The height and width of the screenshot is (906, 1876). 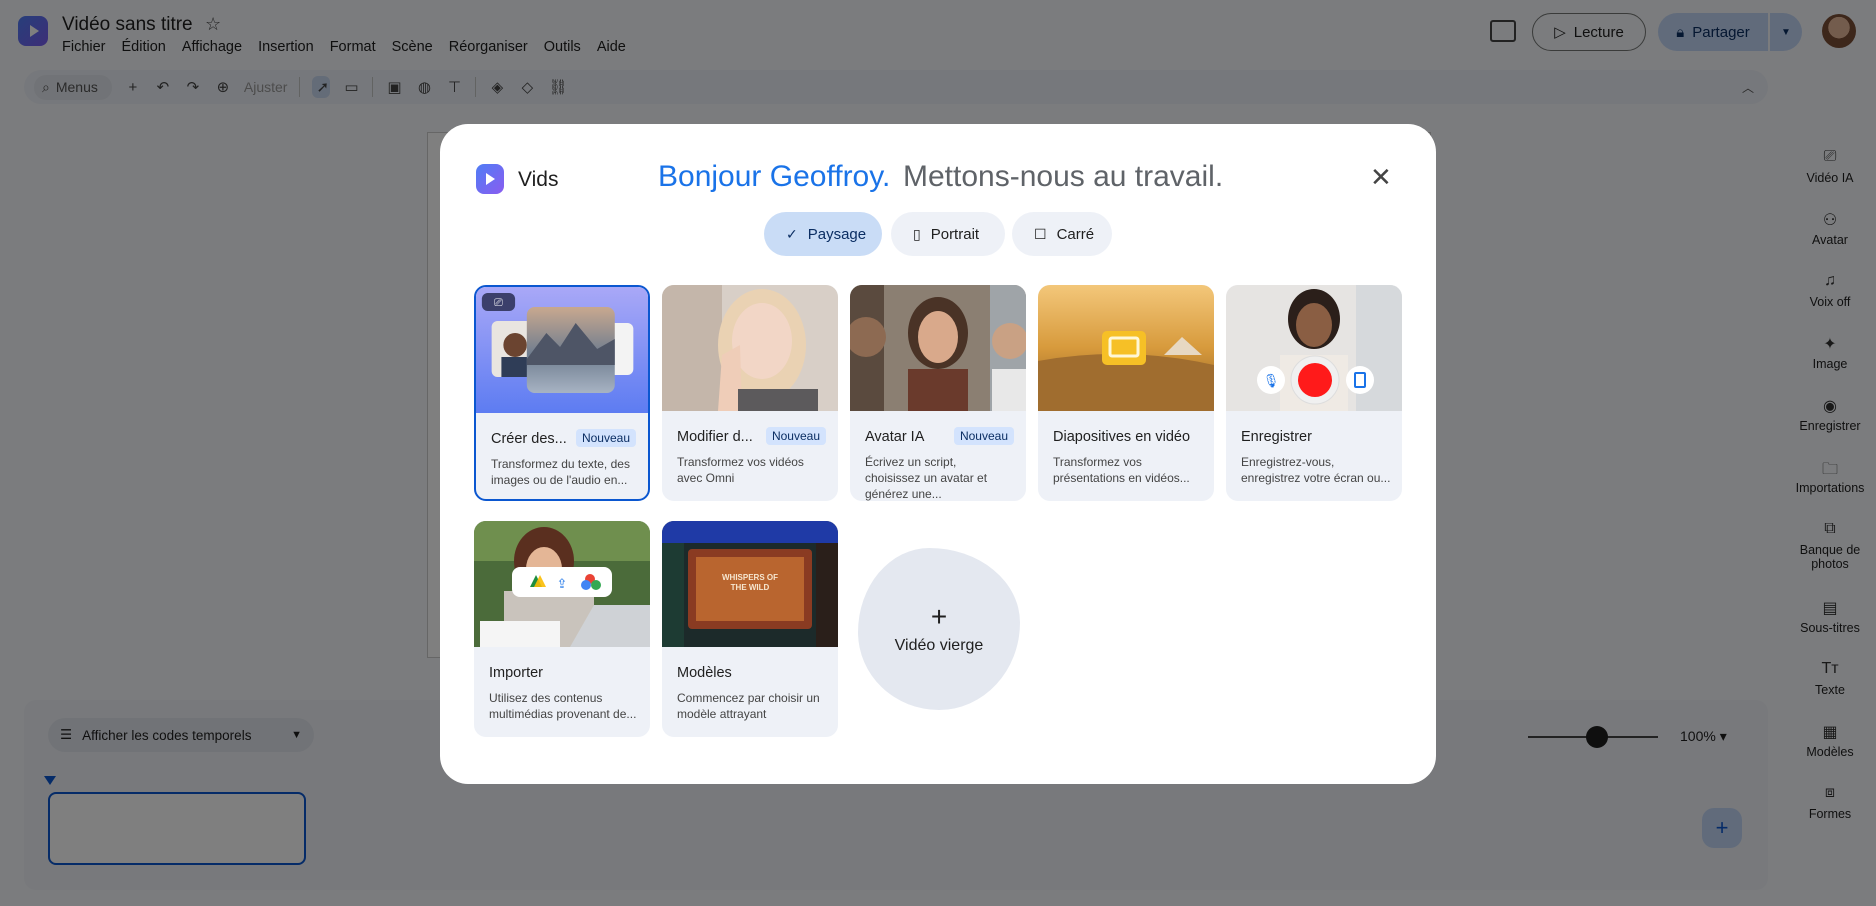 I want to click on format-portrait: ▯ Portrait, so click(x=948, y=234).